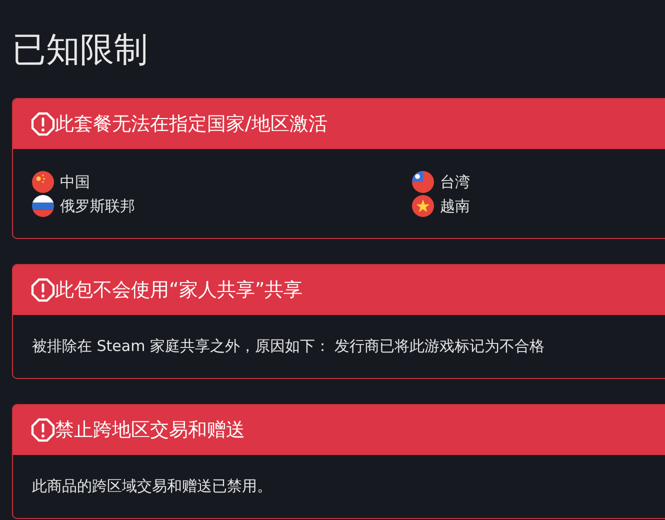  What do you see at coordinates (80, 50) in the screenshot?
I see `page-title: 已知限制` at bounding box center [80, 50].